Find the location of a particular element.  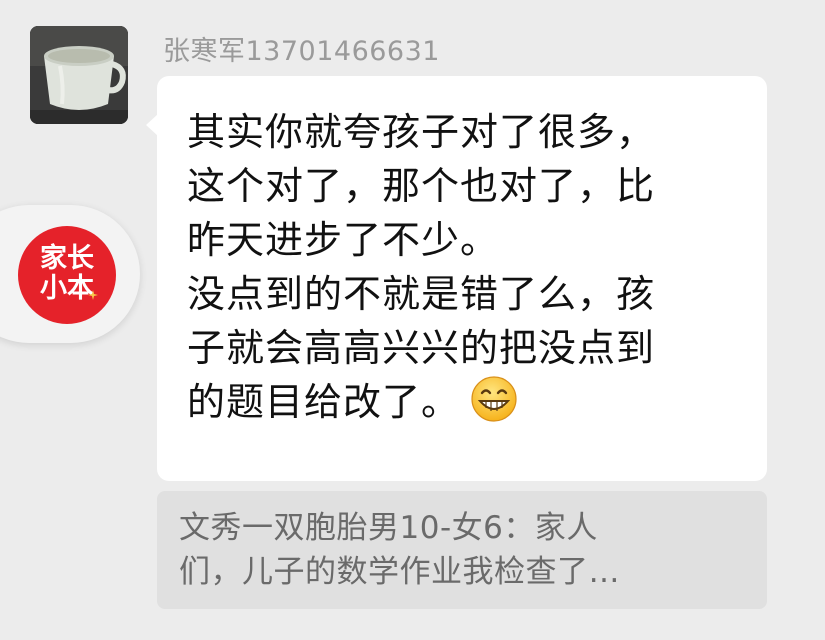

app-logo-icon: 家长 小本 is located at coordinates (67, 275).